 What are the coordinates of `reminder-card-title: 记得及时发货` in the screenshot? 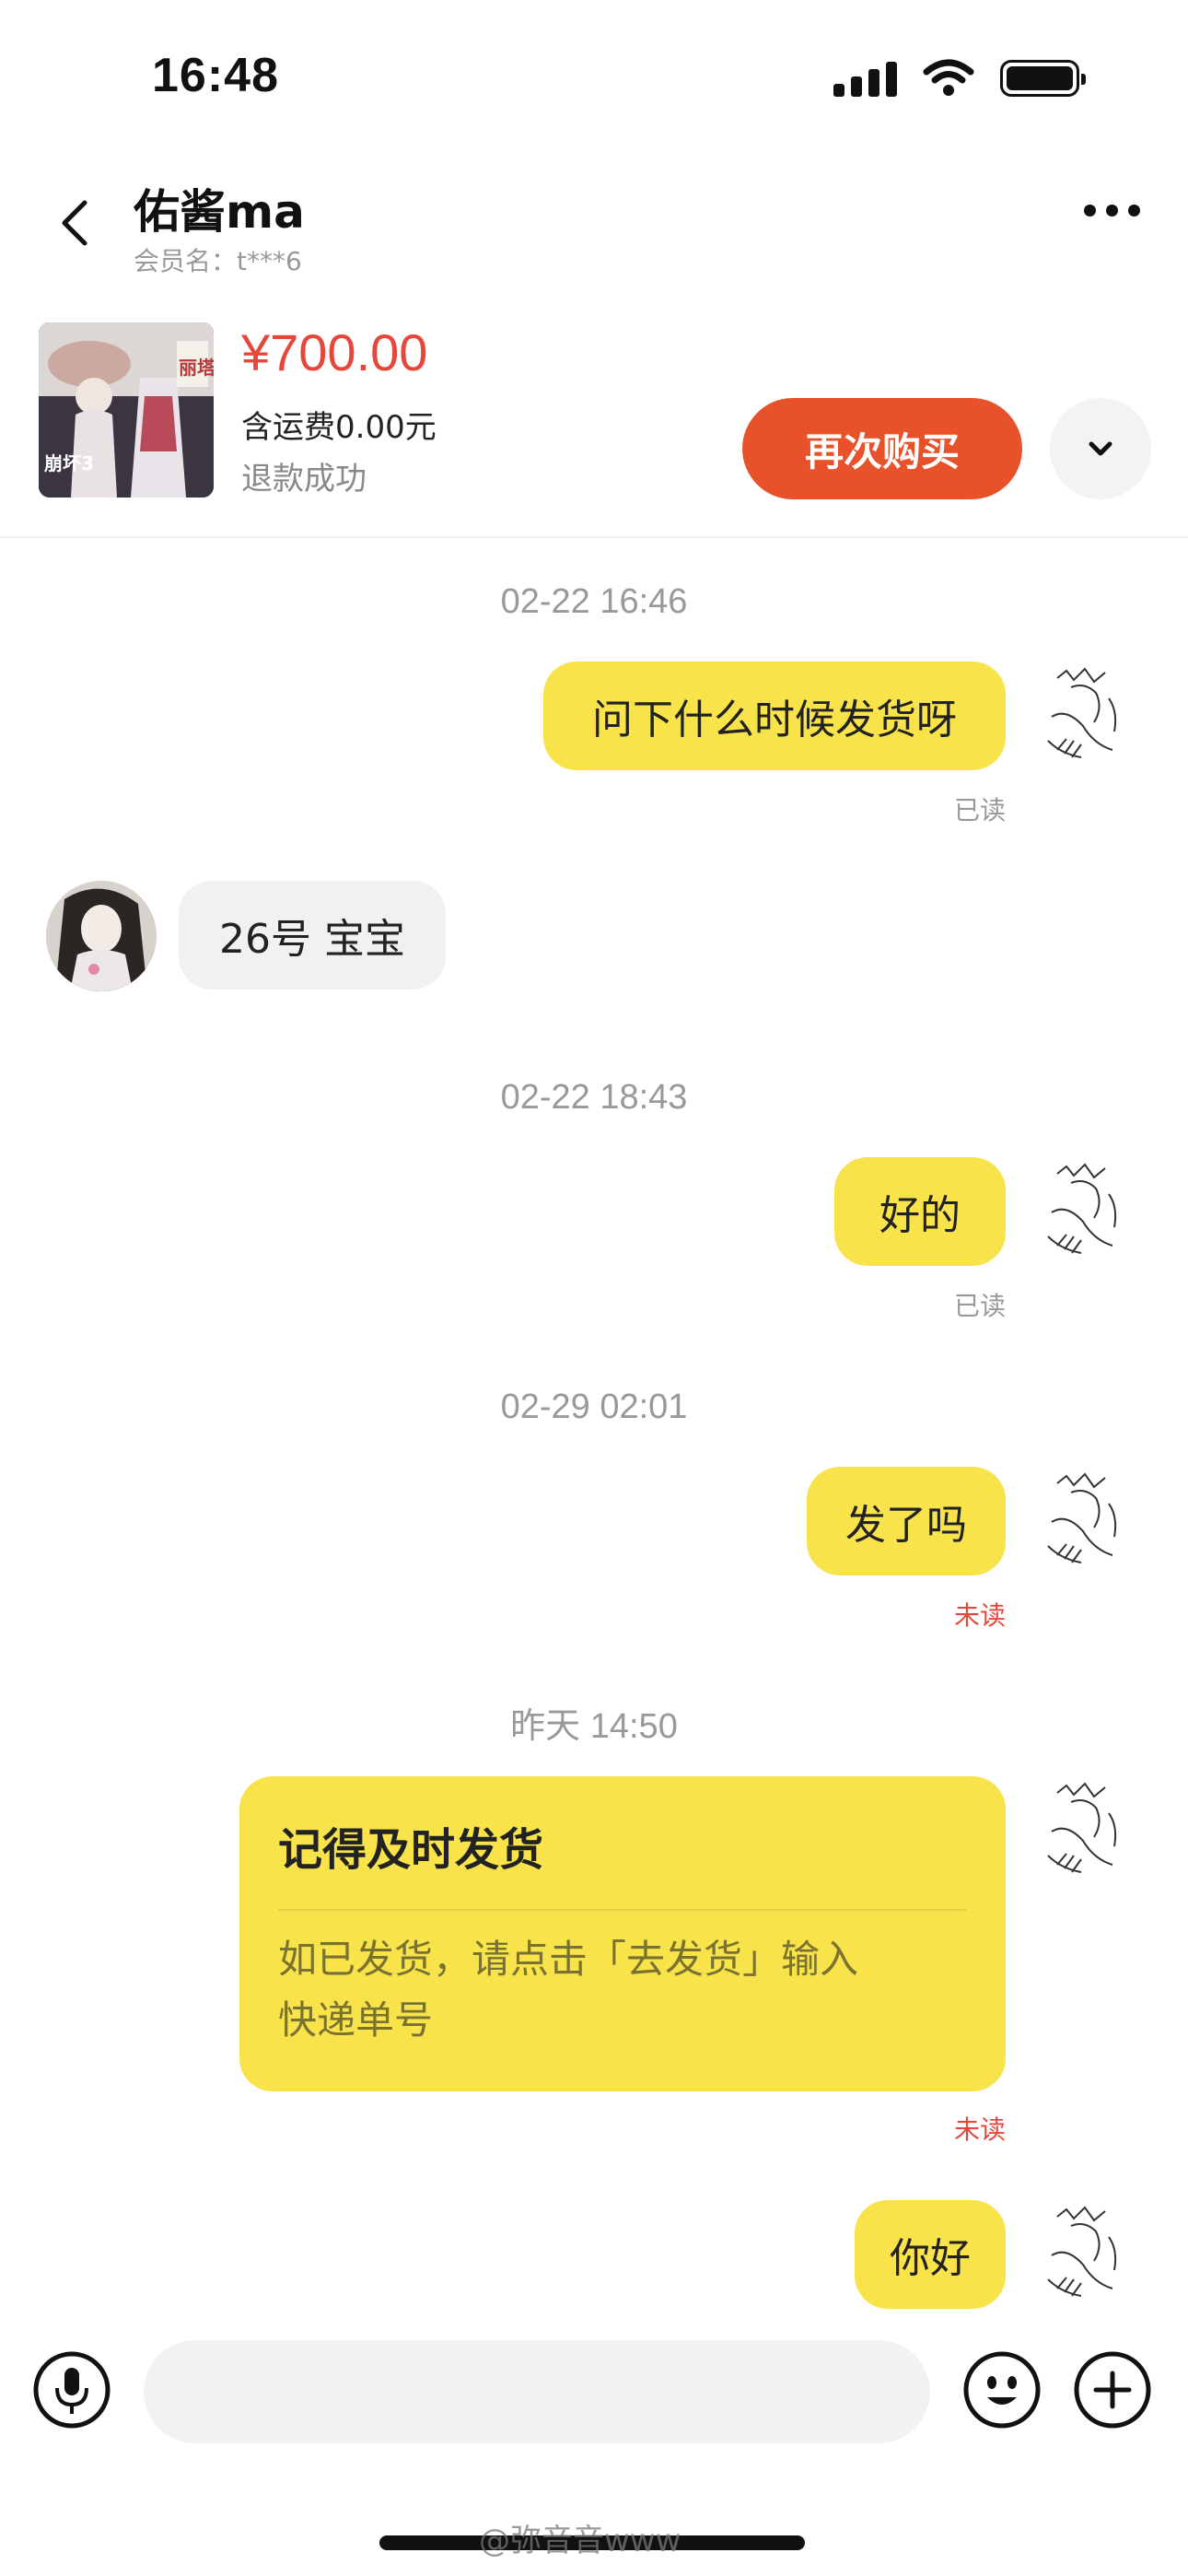 It's located at (411, 1850).